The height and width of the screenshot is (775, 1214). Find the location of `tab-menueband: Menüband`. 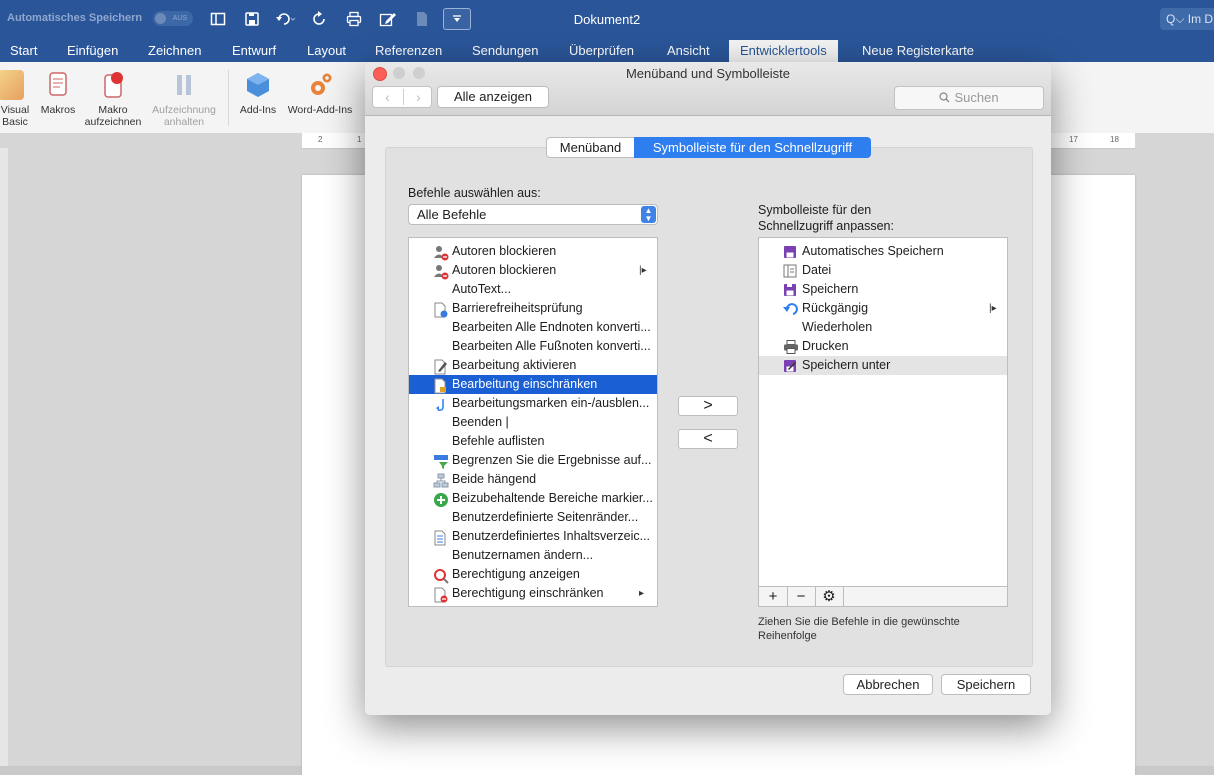

tab-menueband: Menüband is located at coordinates (590, 147).